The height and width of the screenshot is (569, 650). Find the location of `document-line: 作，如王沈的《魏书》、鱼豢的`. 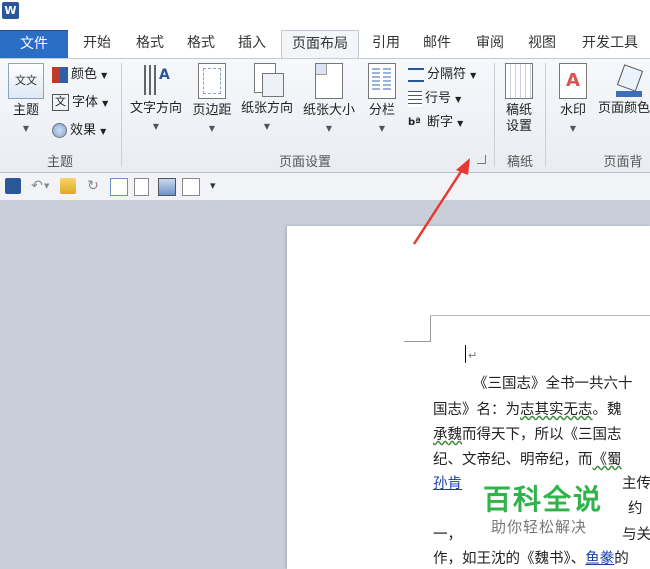

document-line: 作，如王沈的《魏书》、鱼豢的 is located at coordinates (531, 557).